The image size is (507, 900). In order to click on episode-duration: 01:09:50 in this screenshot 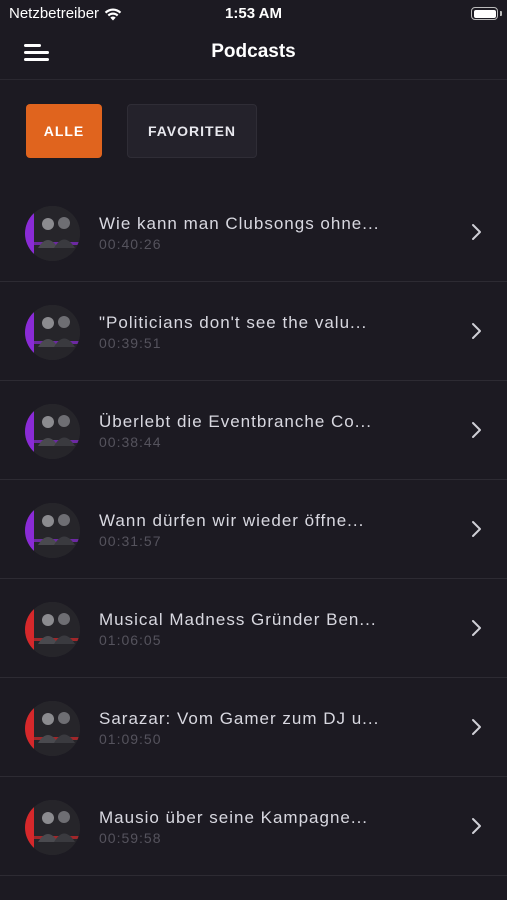, I will do `click(130, 739)`.